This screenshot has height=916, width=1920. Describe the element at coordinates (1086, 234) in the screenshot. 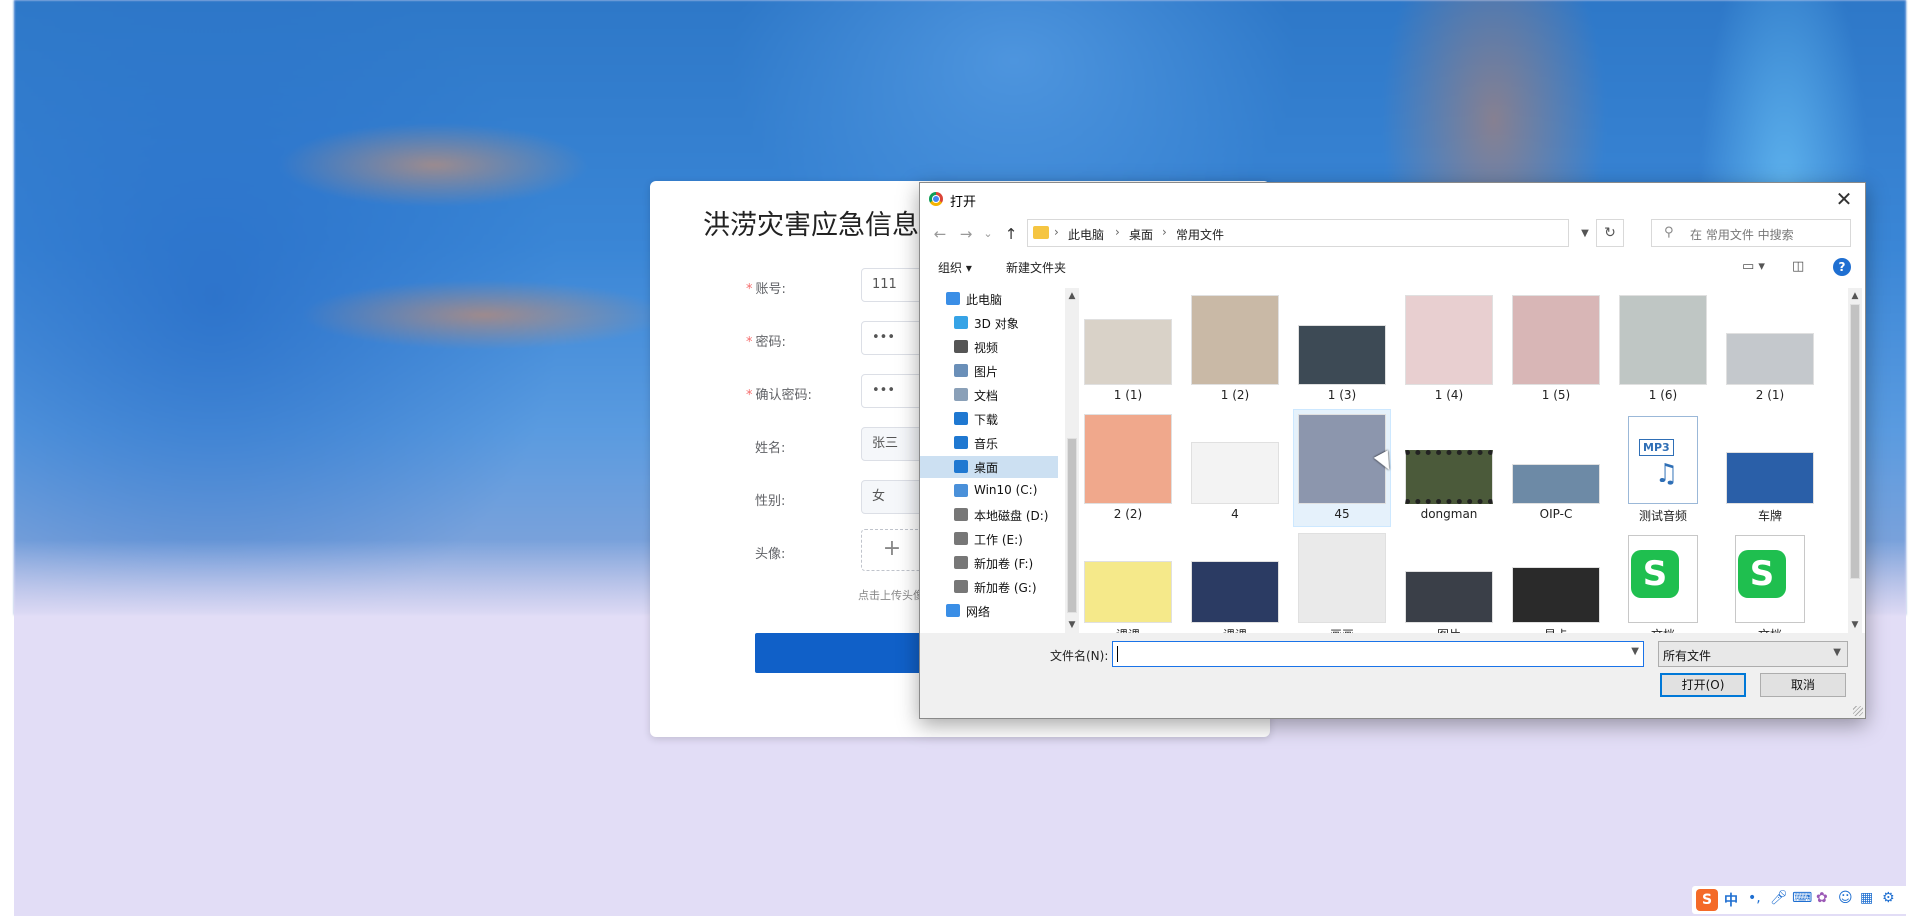

I see `breadcrumb-item: 此电脑` at that location.